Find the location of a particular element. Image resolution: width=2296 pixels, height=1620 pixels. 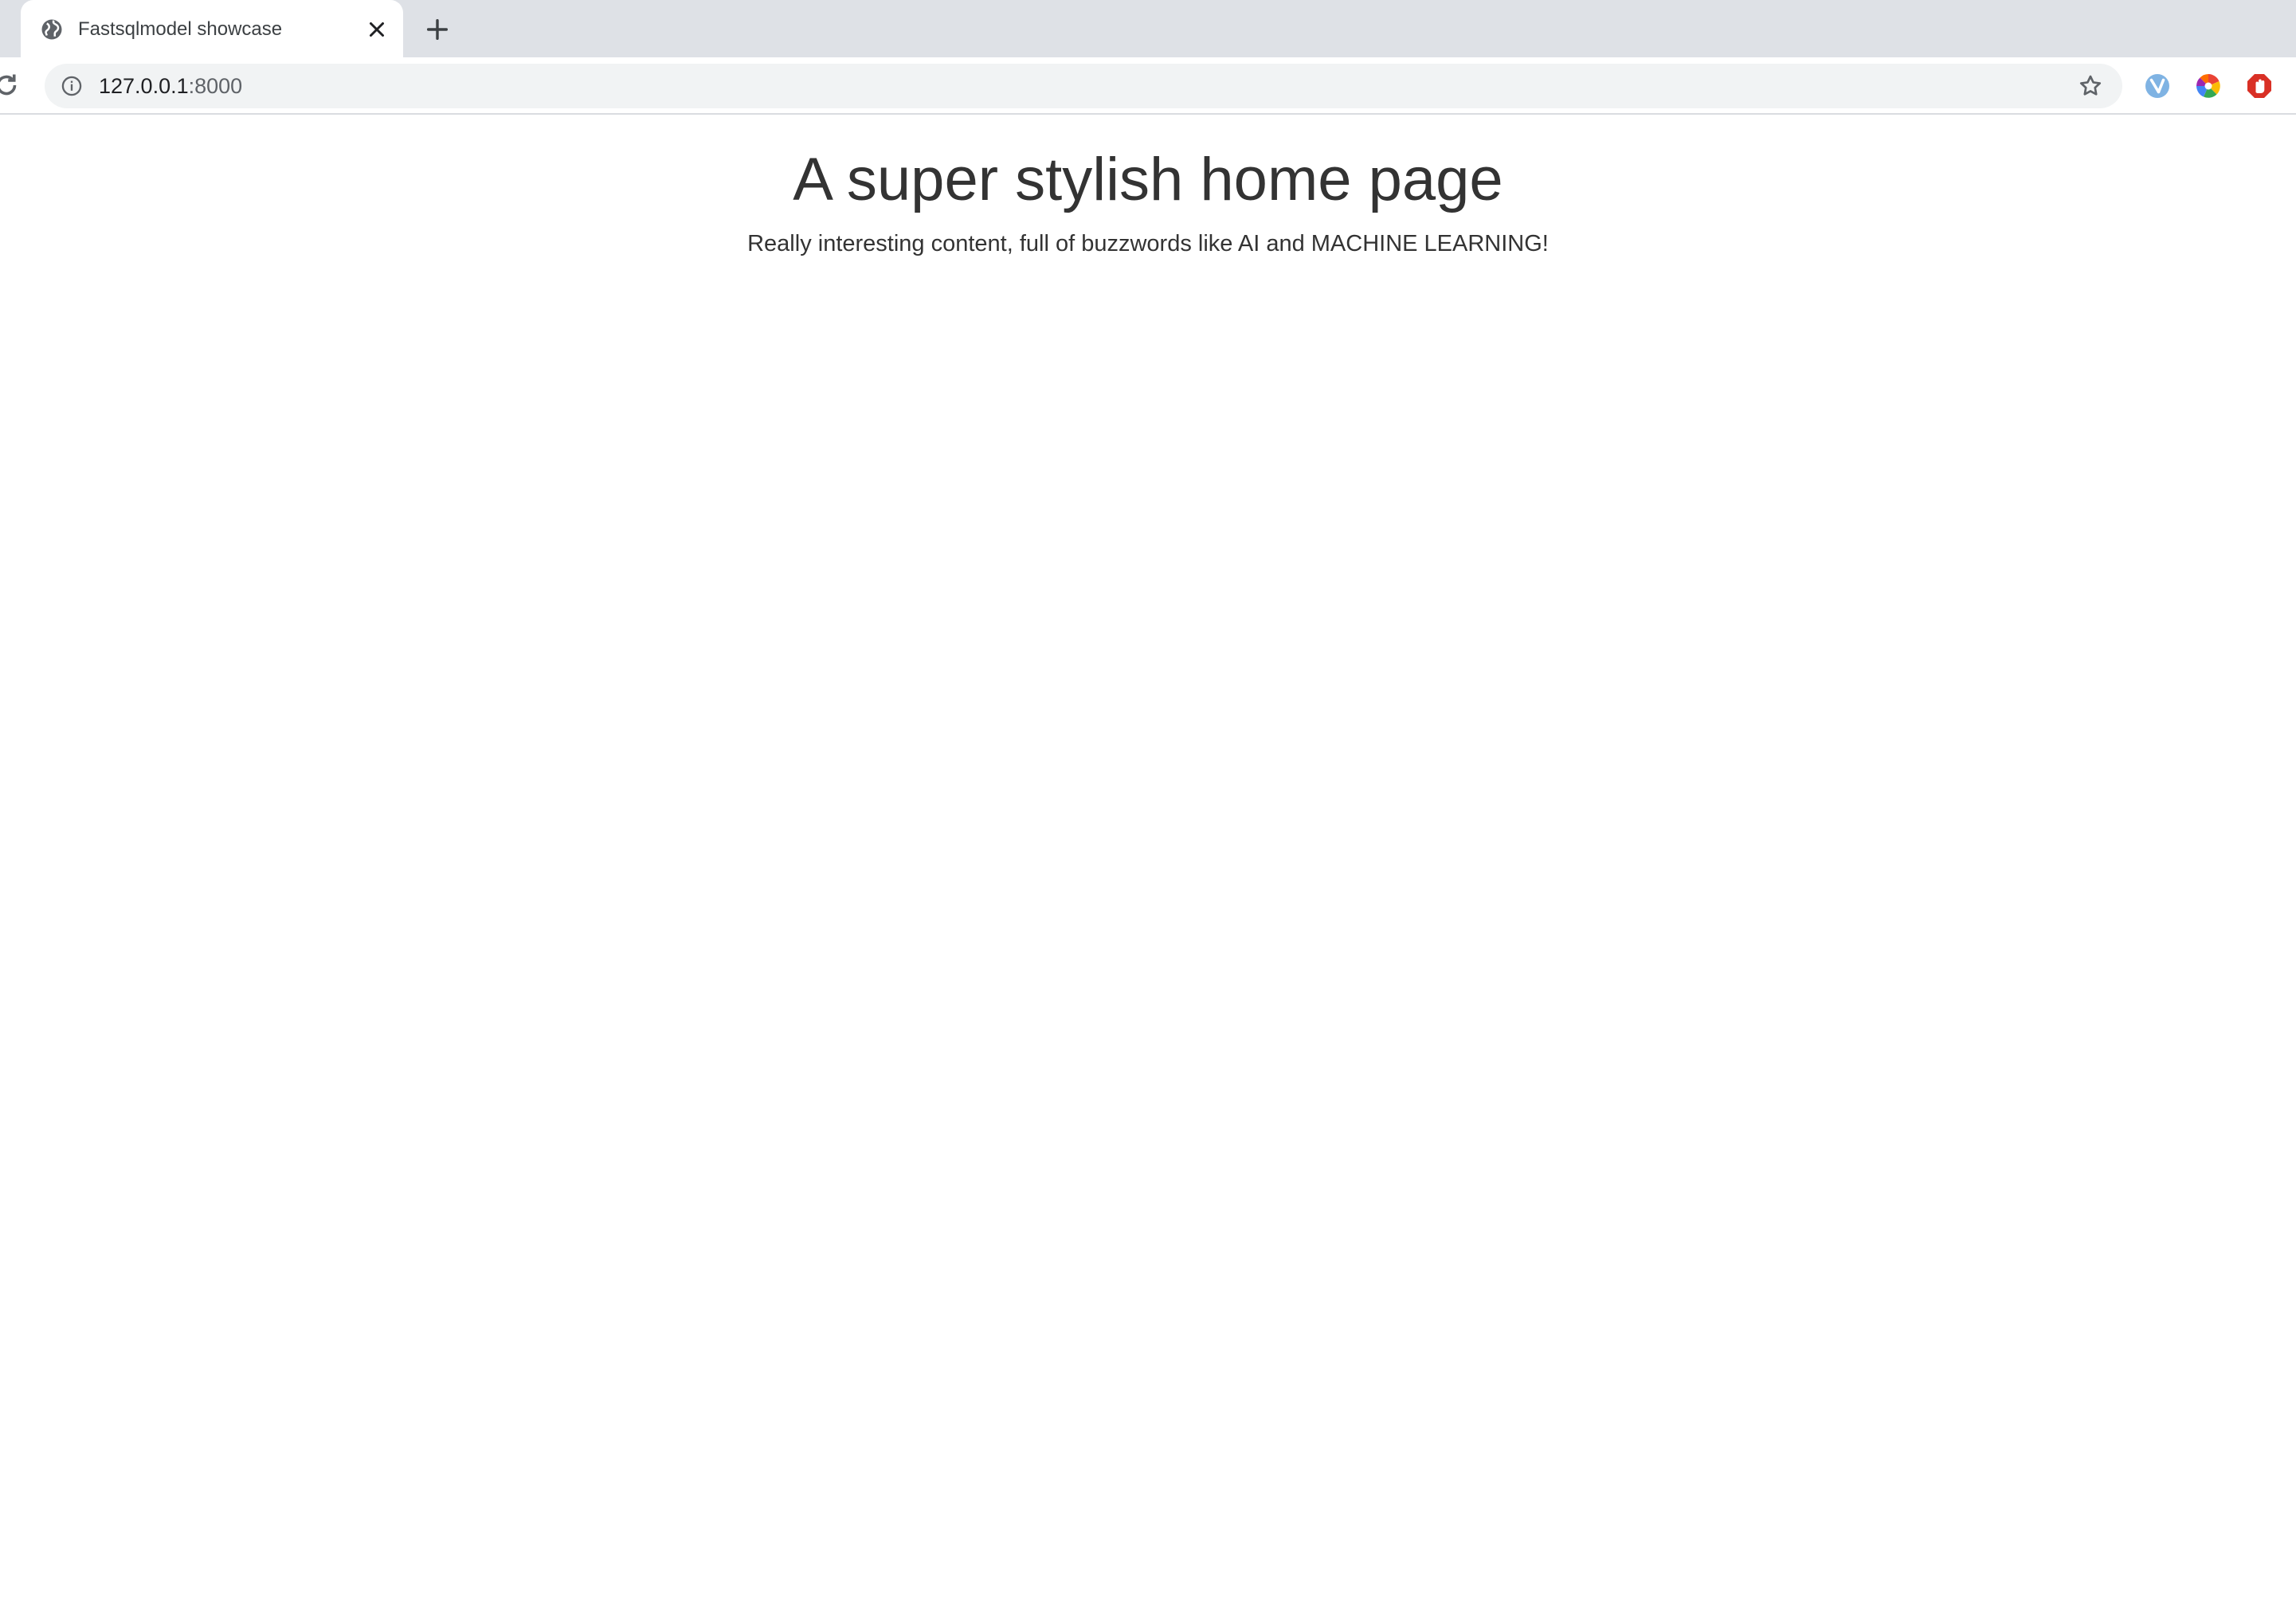

url-text: 127.0.0.1:8000 is located at coordinates (171, 86).